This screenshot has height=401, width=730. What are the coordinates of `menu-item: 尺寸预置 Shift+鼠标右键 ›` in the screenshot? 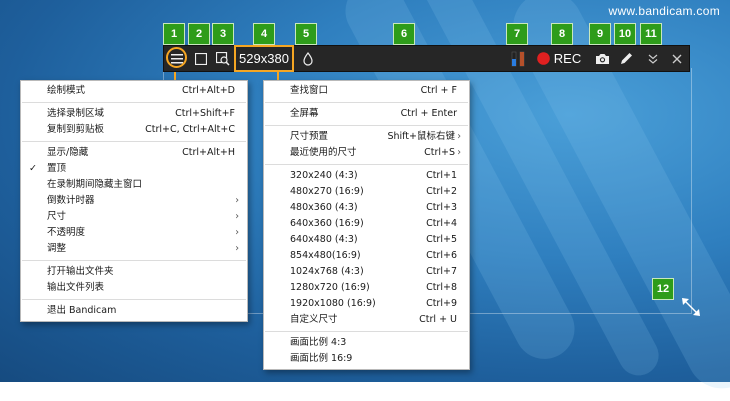 It's located at (366, 137).